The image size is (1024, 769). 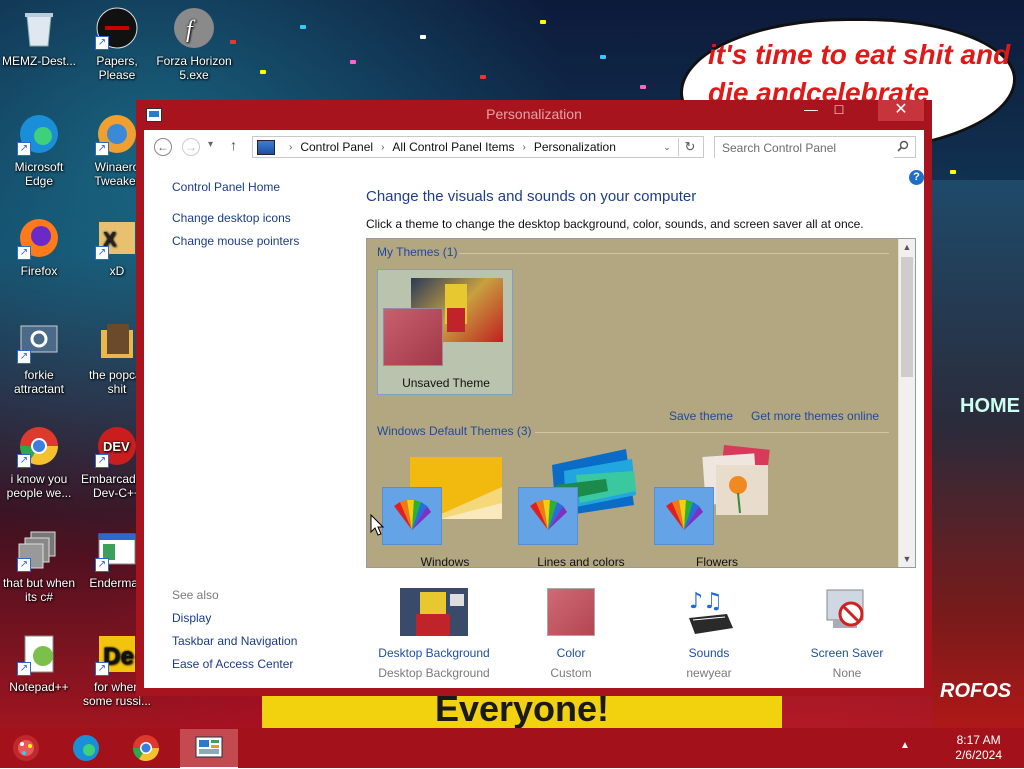 I want to click on xd-icon: X ↗, so click(x=117, y=238).